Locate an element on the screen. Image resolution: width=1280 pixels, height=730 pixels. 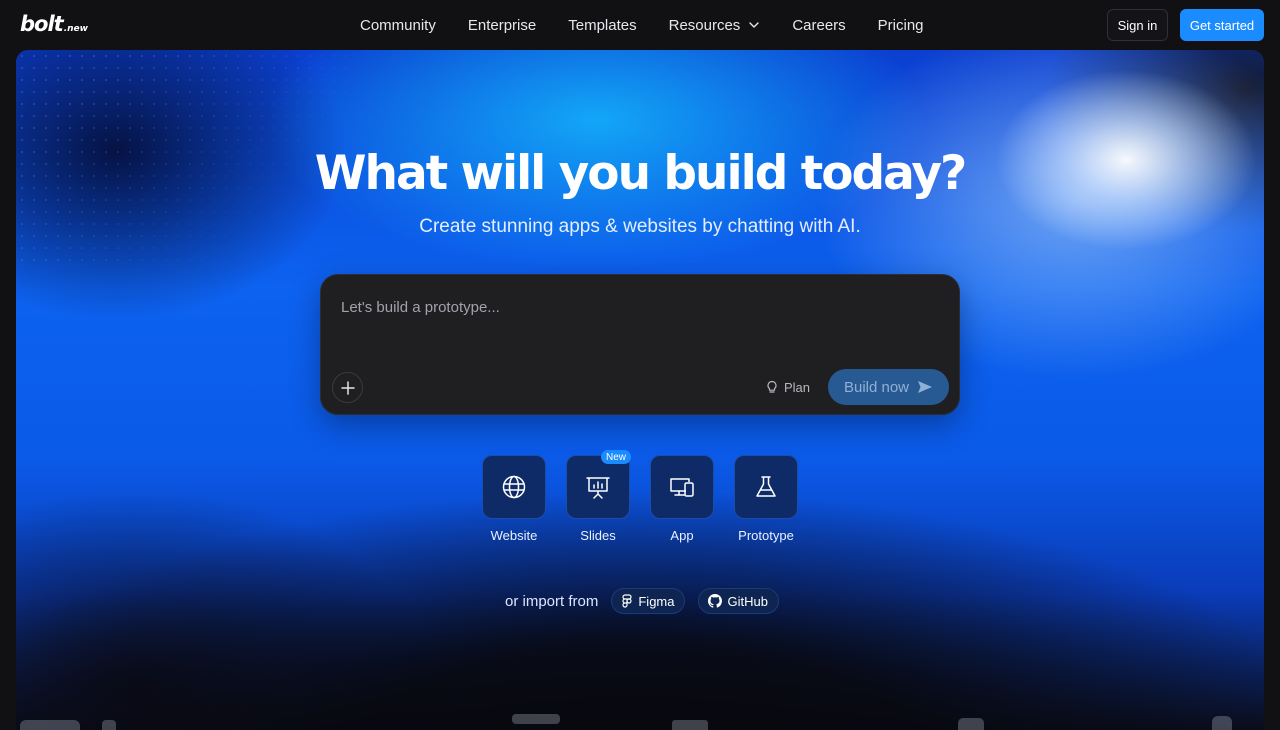
lightbulb-icon is located at coordinates (772, 386).